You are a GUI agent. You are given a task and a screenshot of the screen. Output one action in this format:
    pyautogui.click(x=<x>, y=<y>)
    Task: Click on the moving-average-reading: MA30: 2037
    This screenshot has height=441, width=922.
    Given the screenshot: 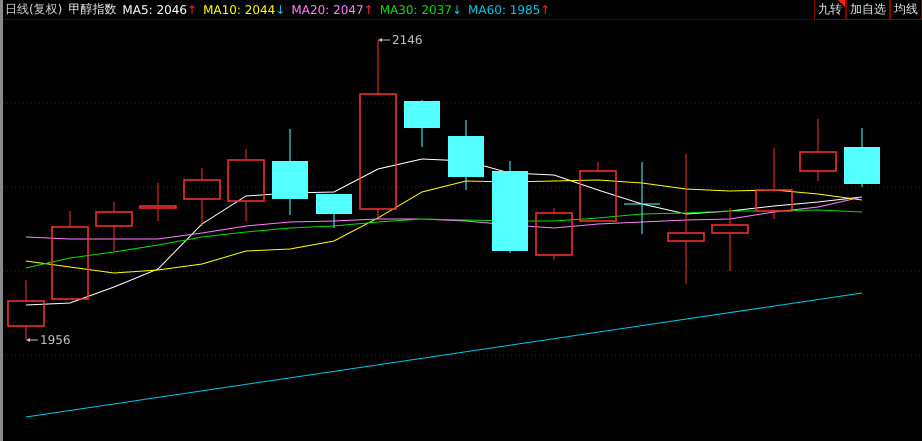 What is the action you would take?
    pyautogui.click(x=416, y=9)
    